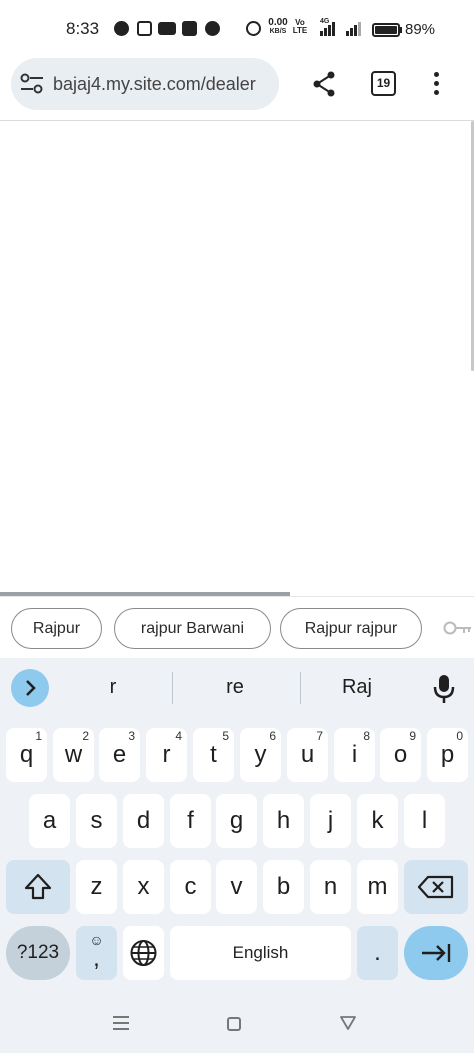 This screenshot has height=1053, width=474. Describe the element at coordinates (26, 755) in the screenshot. I see `key-q: q1` at that location.